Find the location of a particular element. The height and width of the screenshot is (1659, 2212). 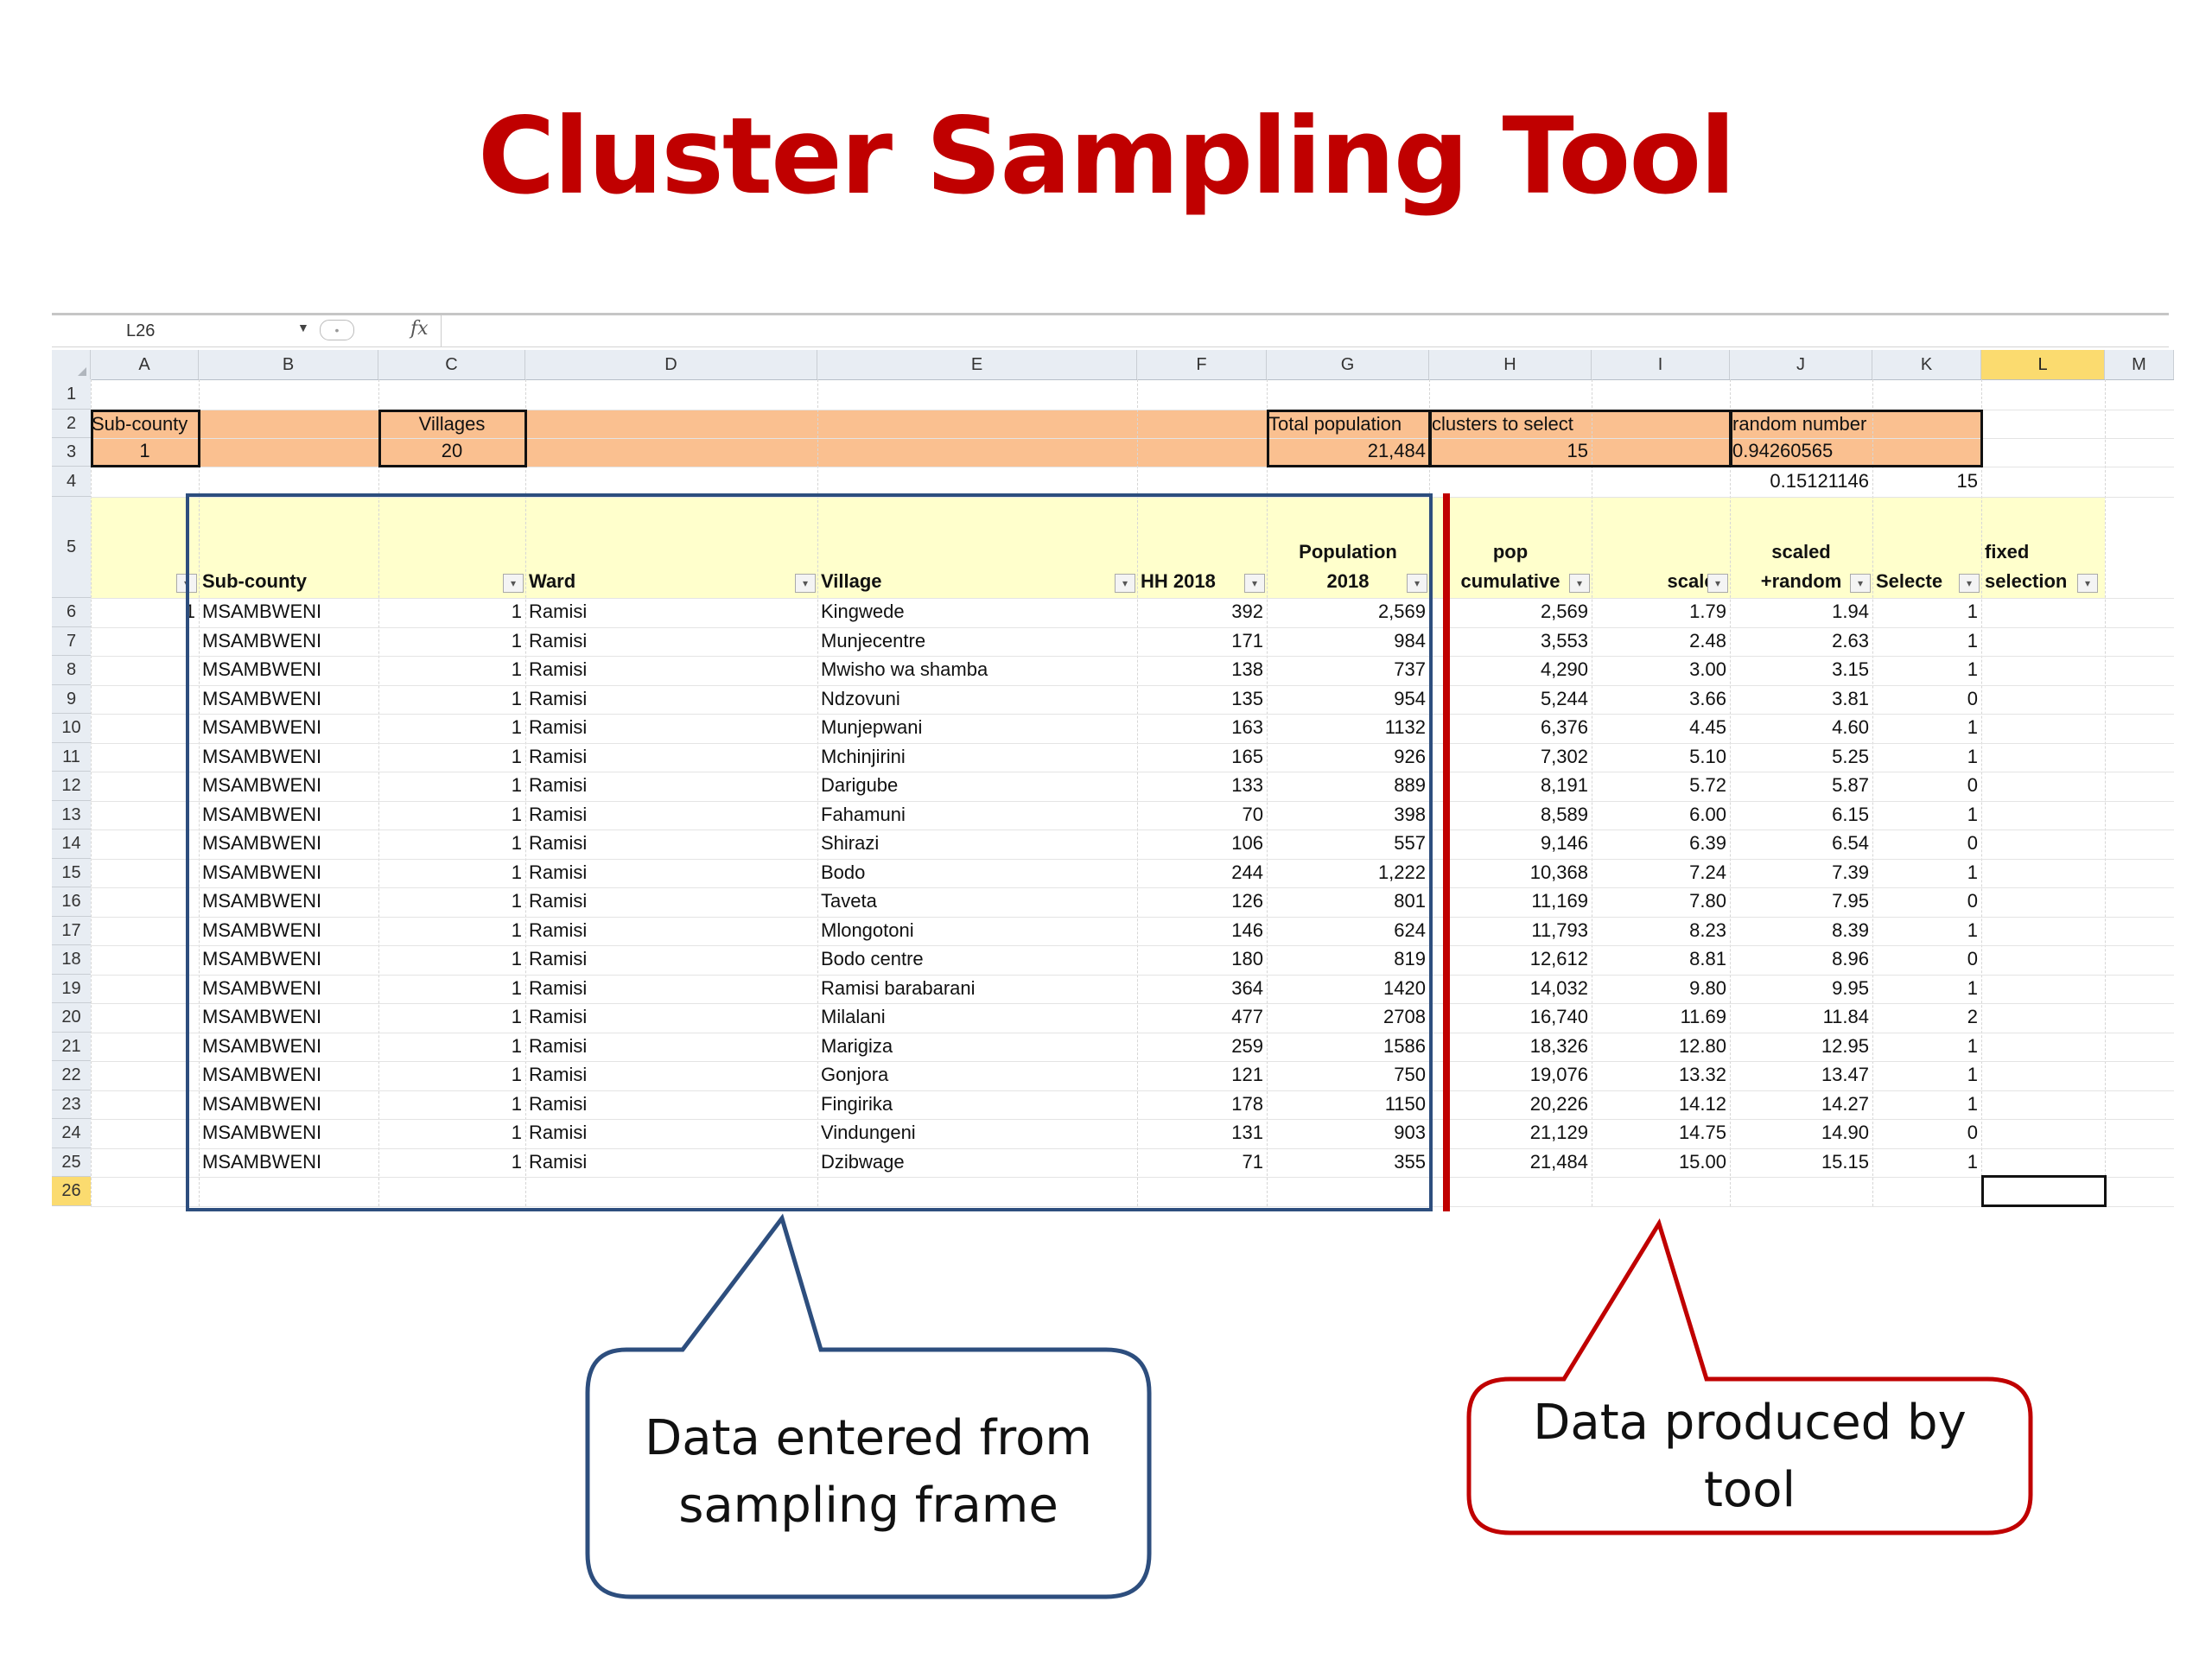

right-callout-text: Data produced by tool is located at coordinates (1750, 1456).